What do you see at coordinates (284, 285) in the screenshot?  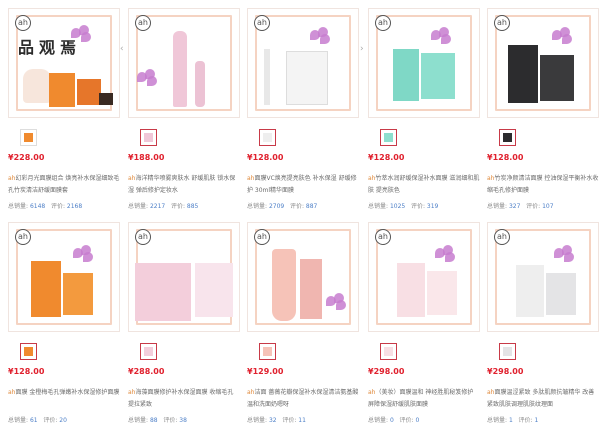 I see `product-tube-peach` at bounding box center [284, 285].